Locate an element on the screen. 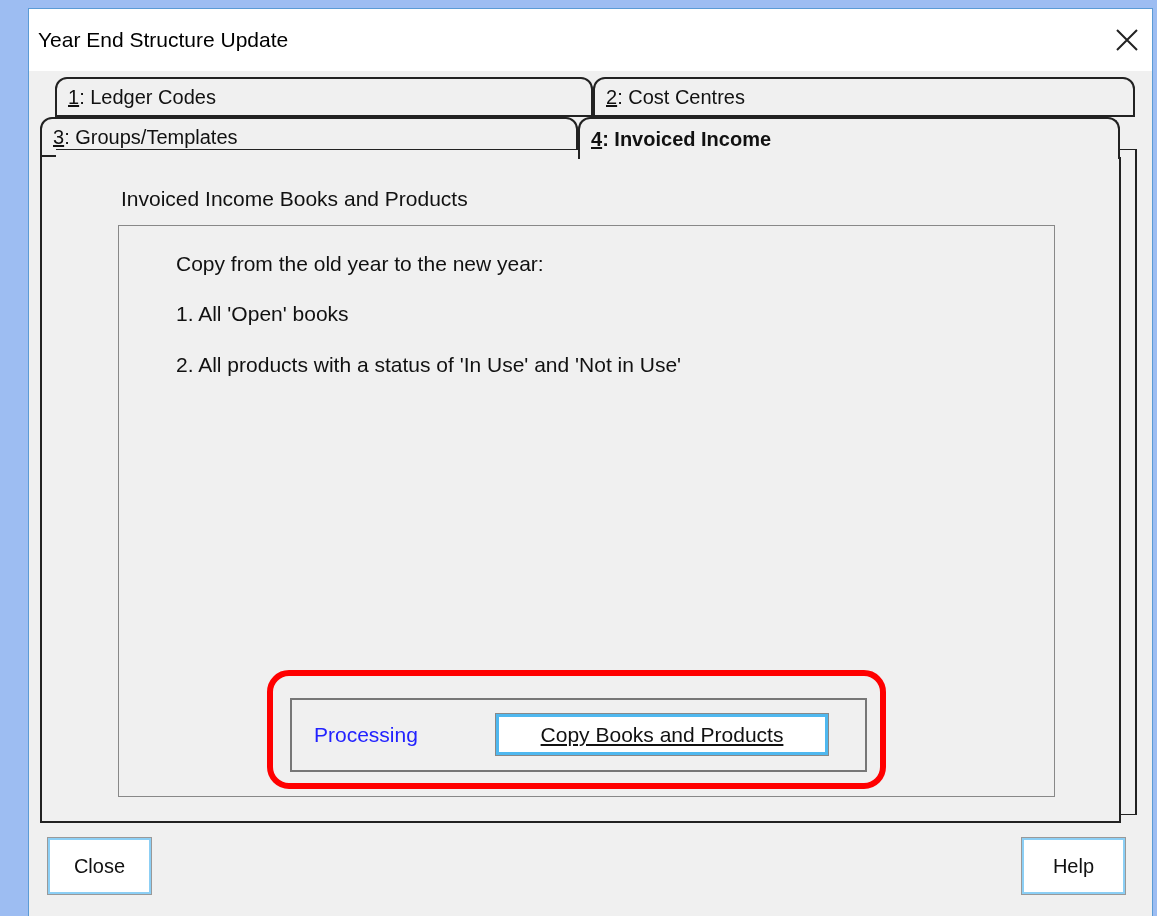 The image size is (1157, 916). section-heading: Invoiced Income Books and Products is located at coordinates (294, 198).